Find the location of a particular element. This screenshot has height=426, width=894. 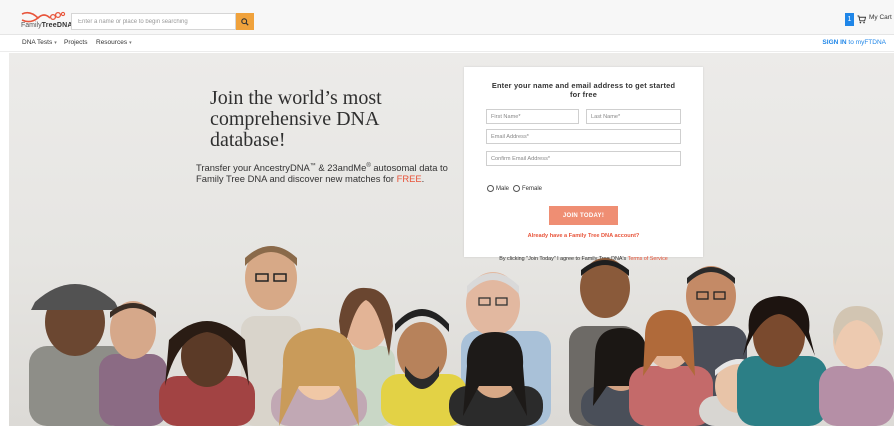

subtext-end: . is located at coordinates (423, 179).